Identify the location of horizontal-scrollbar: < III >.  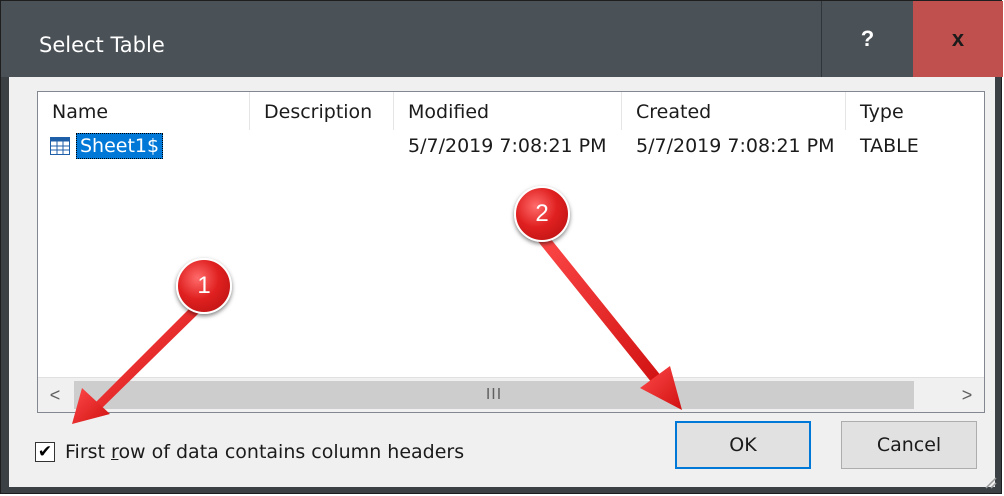
(511, 394).